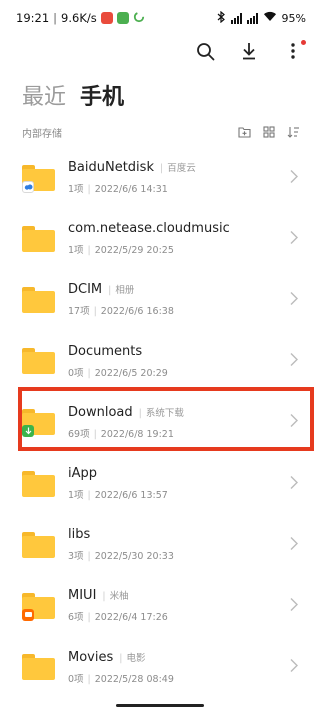 The image size is (320, 711). What do you see at coordinates (160, 705) in the screenshot?
I see `home-indicator` at bounding box center [160, 705].